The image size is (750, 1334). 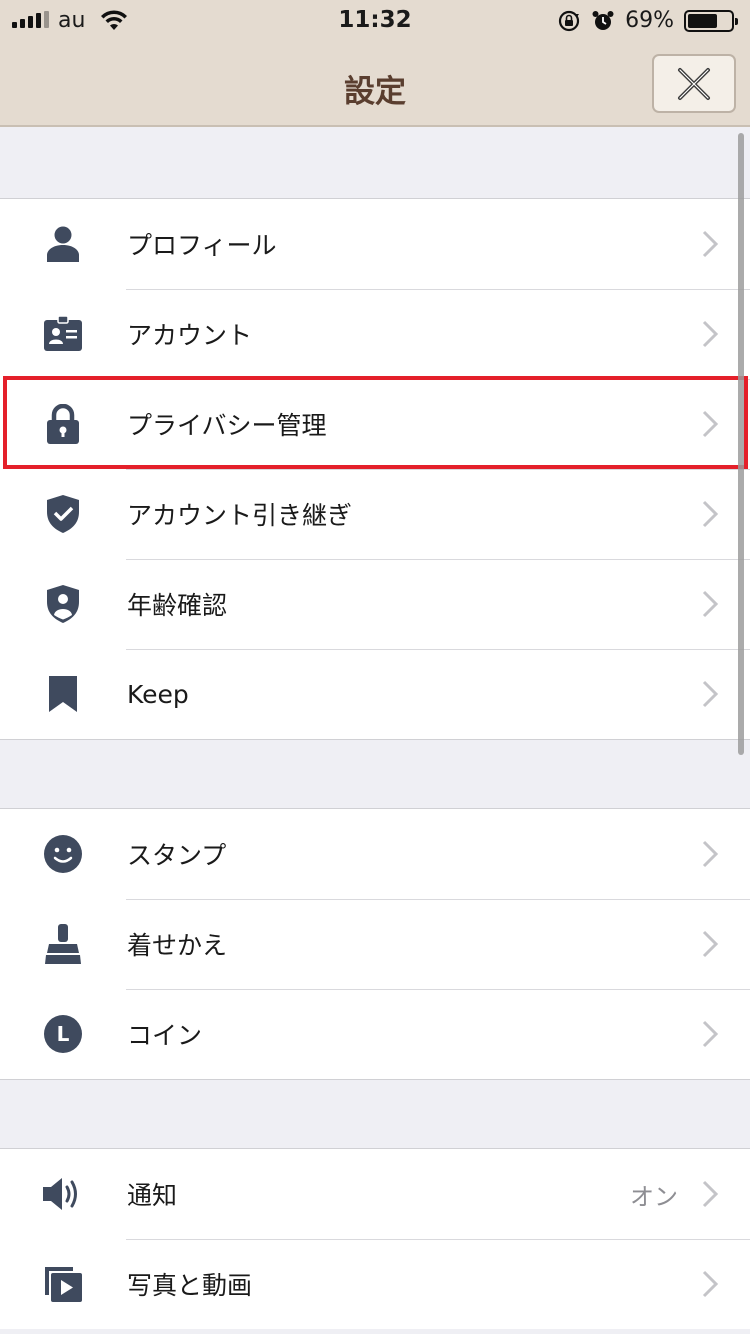 What do you see at coordinates (63, 854) in the screenshot?
I see `smiley-icon` at bounding box center [63, 854].